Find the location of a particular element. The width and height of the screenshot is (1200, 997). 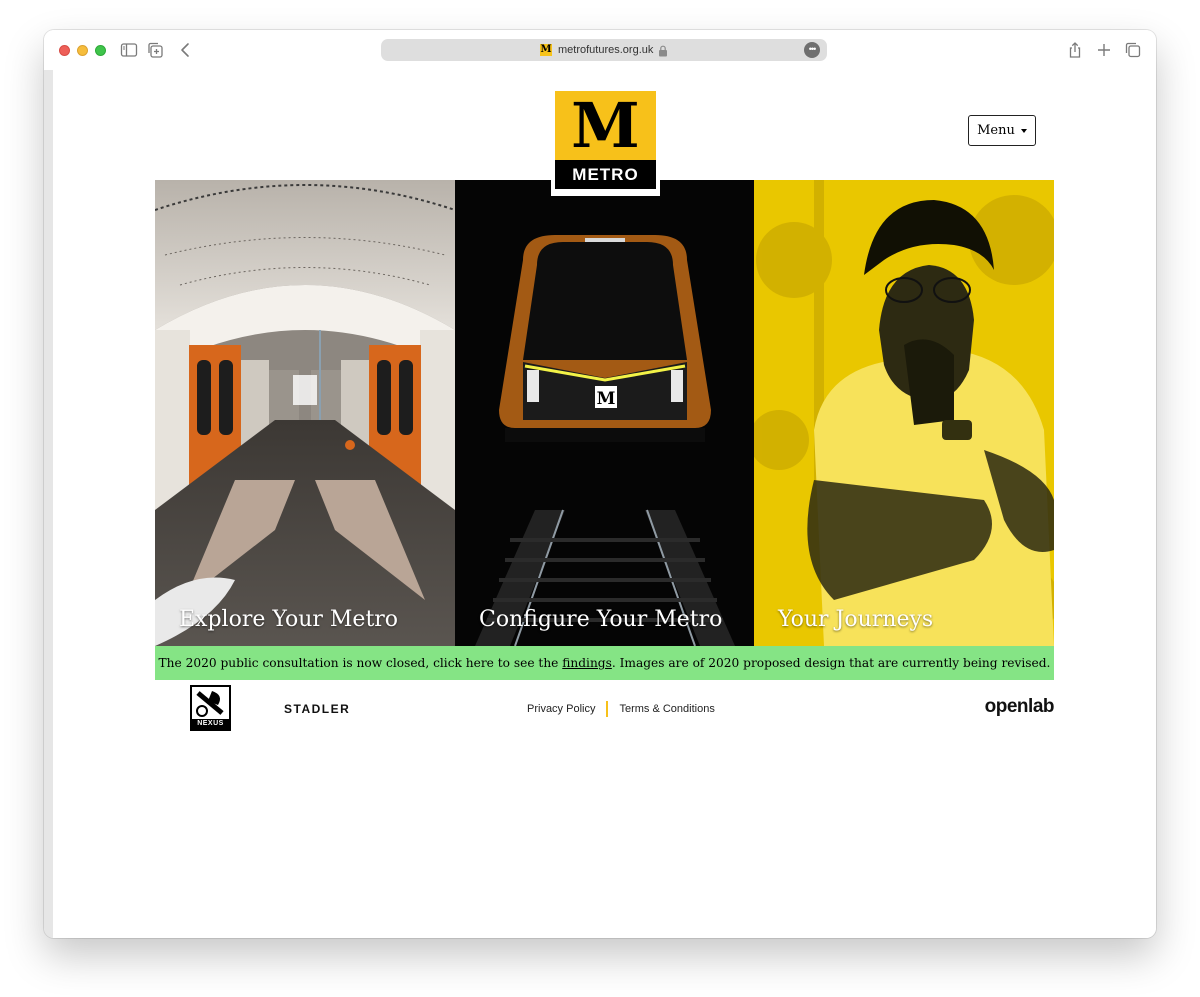

minimize-window-button is located at coordinates (82, 50).